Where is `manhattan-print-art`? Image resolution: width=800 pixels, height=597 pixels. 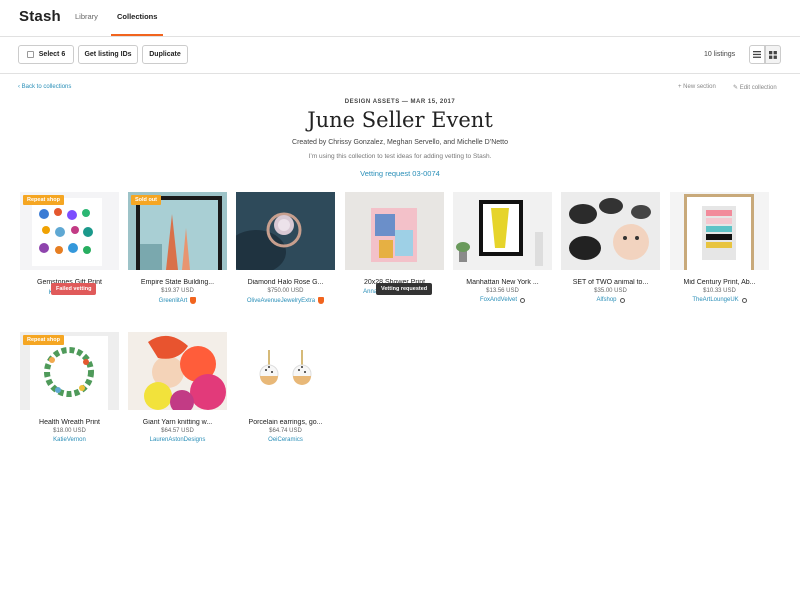
manhattan-print-art is located at coordinates (502, 231).